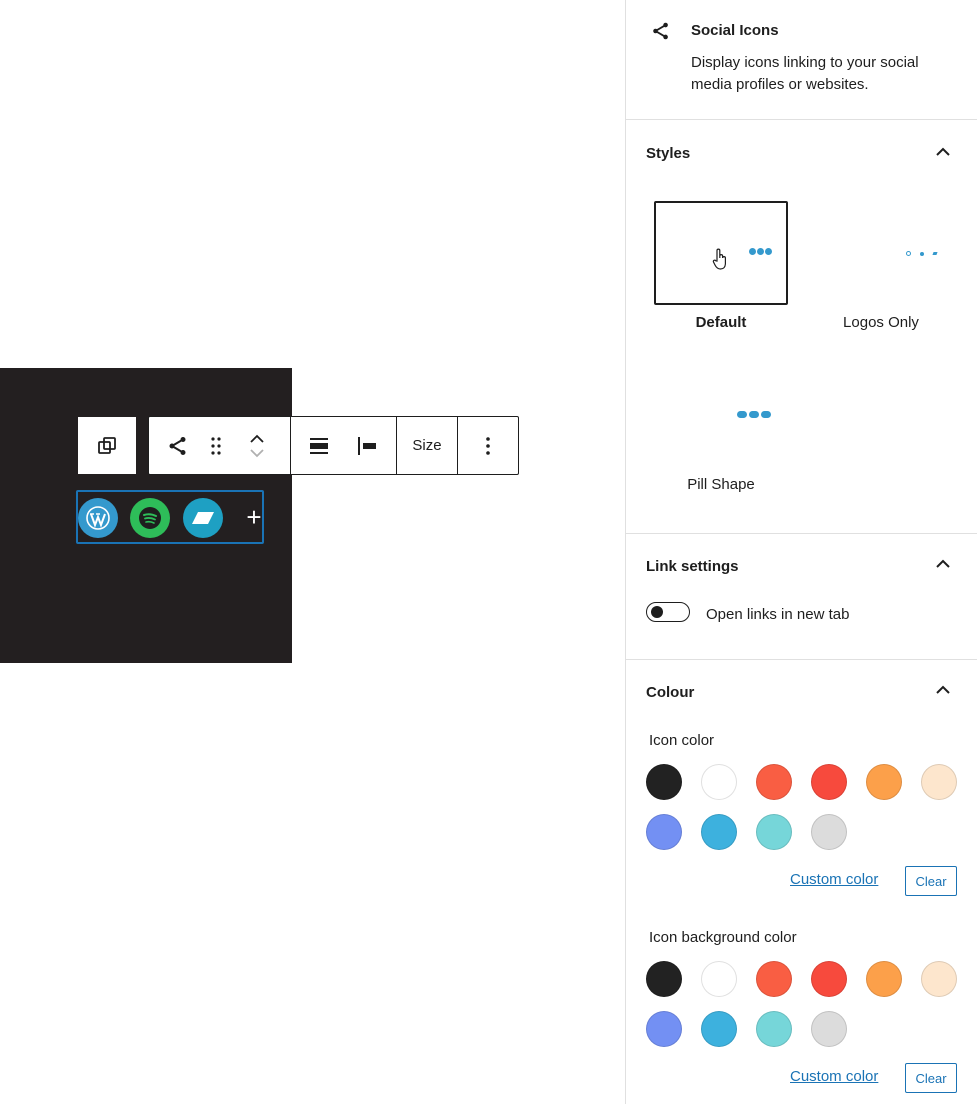  Describe the element at coordinates (721, 415) in the screenshot. I see `style-preview-pill-shape` at that location.